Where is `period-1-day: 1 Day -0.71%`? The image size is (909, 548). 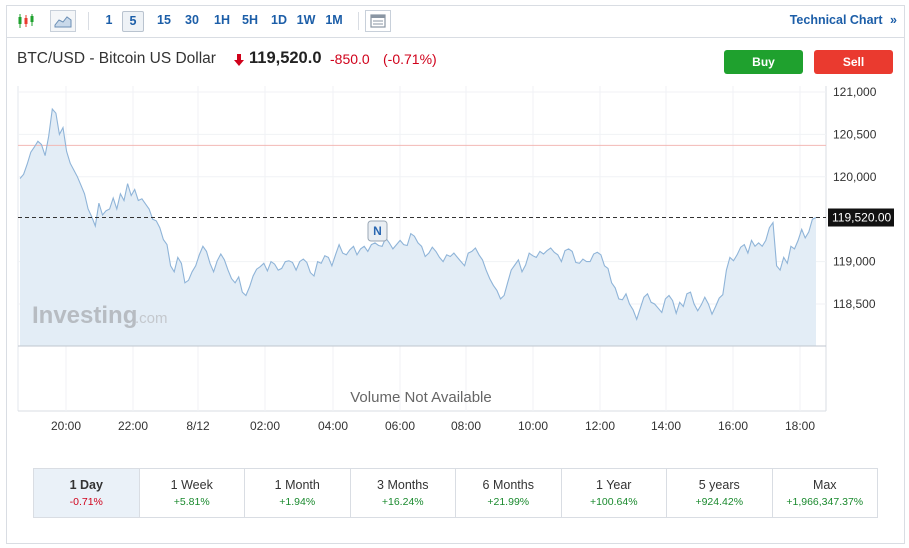 period-1-day: 1 Day -0.71% is located at coordinates (87, 493).